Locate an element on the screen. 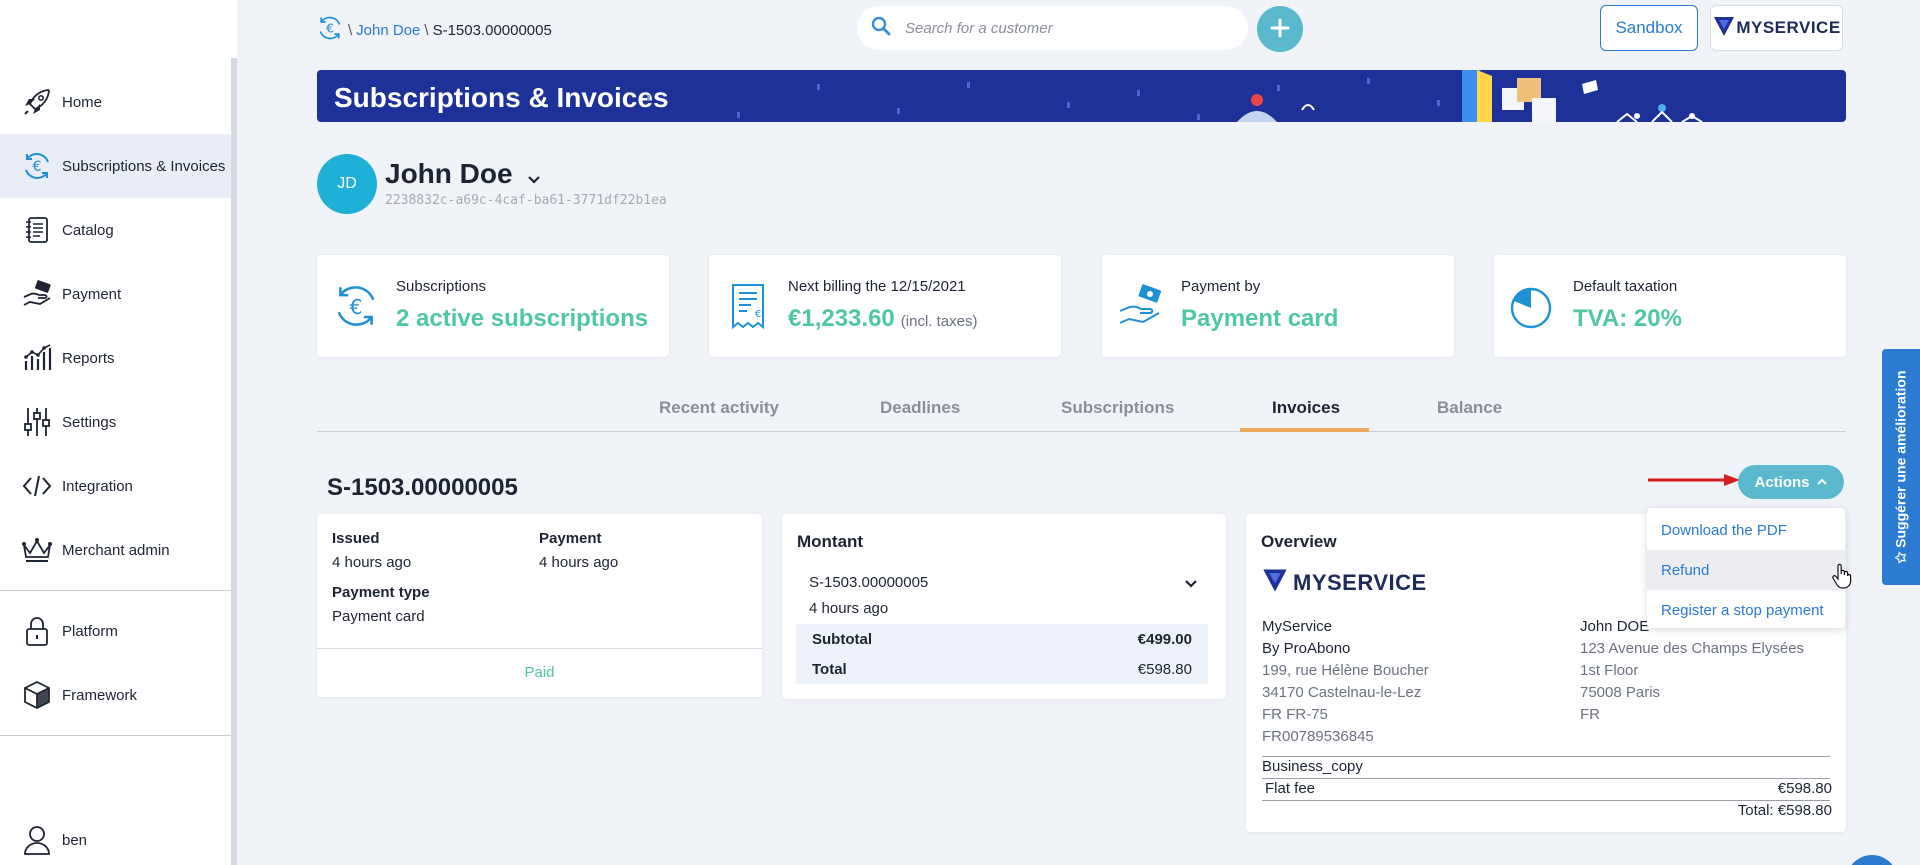 Image resolution: width=1920 pixels, height=865 pixels. buyer-line: 75008 Paris is located at coordinates (1620, 692).